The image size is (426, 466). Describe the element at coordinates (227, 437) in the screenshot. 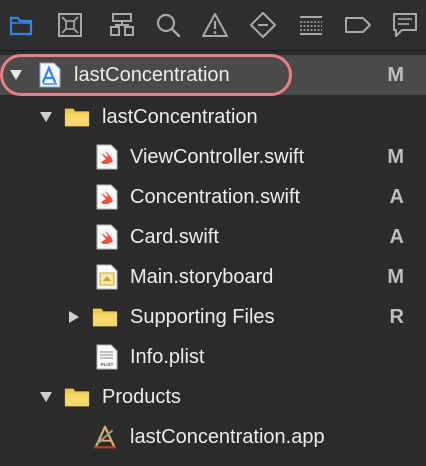

I see `file-label: lastConcentration.app` at that location.